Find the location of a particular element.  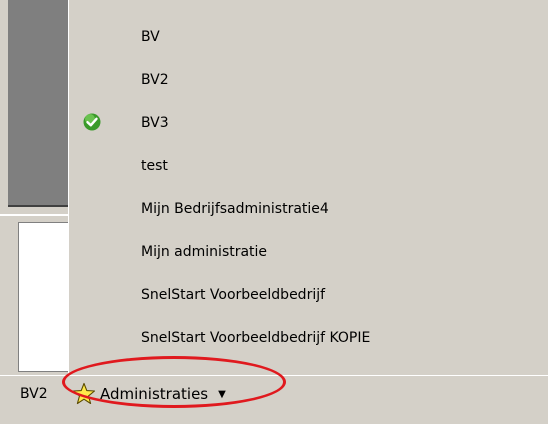

menu-item-test: test is located at coordinates (308, 166).